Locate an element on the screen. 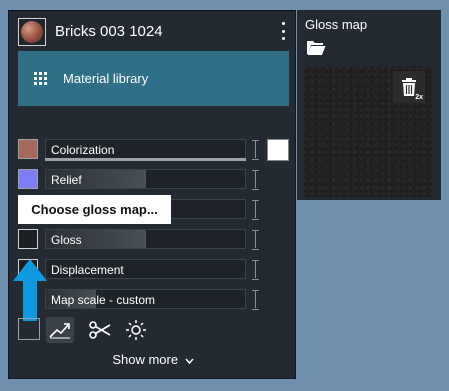  map-scale-slider: Map scale - custom is located at coordinates (145, 299).